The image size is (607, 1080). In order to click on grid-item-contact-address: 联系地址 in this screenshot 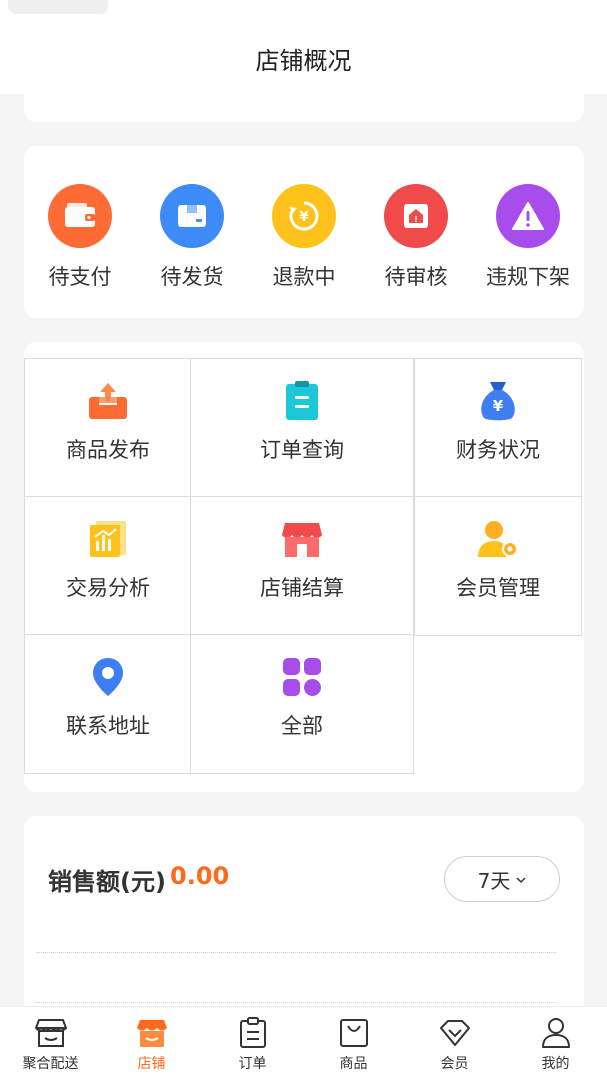, I will do `click(108, 704)`.